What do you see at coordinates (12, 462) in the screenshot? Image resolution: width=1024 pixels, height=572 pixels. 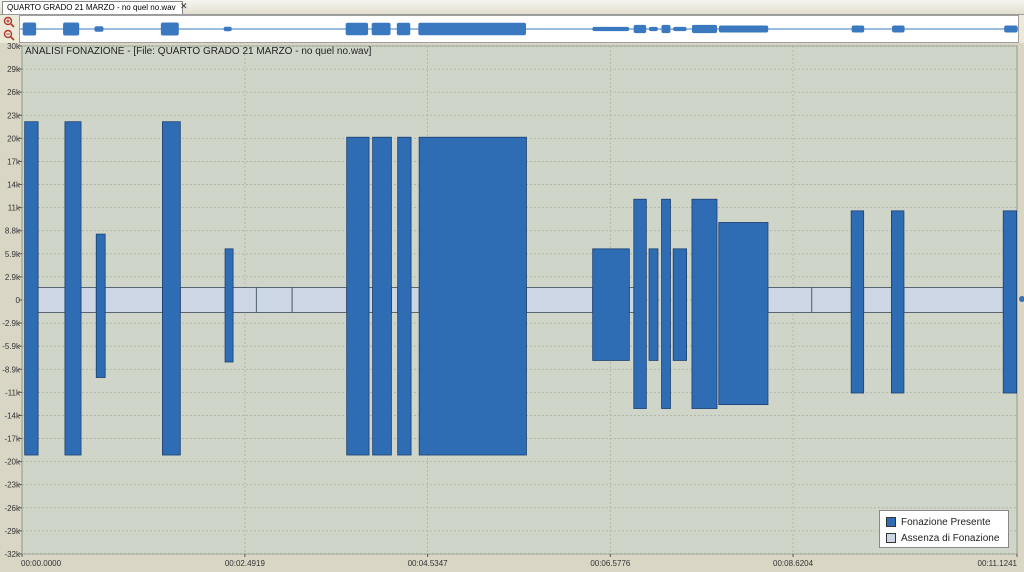 I see `y-tick-label: -20k` at bounding box center [12, 462].